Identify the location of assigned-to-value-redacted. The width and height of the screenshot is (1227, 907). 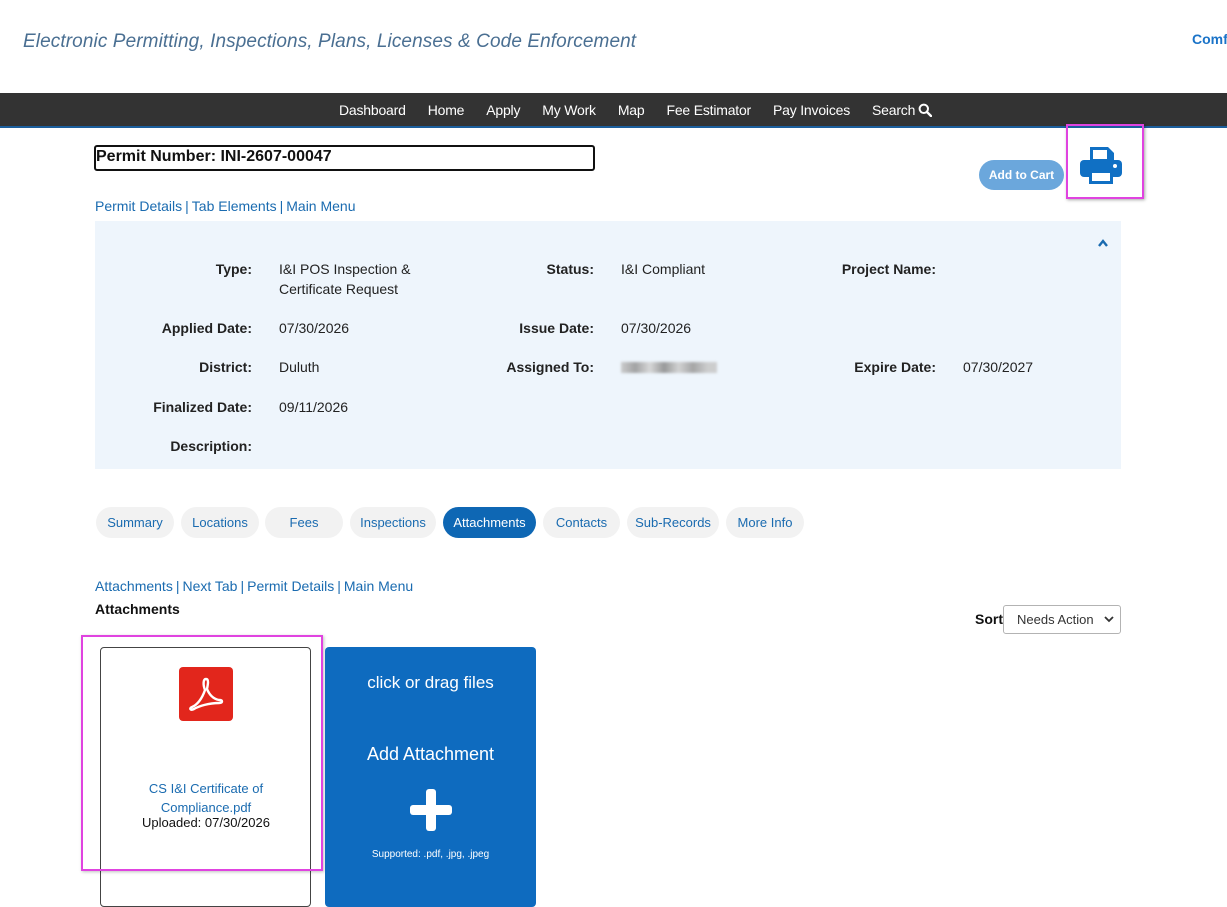
(669, 367).